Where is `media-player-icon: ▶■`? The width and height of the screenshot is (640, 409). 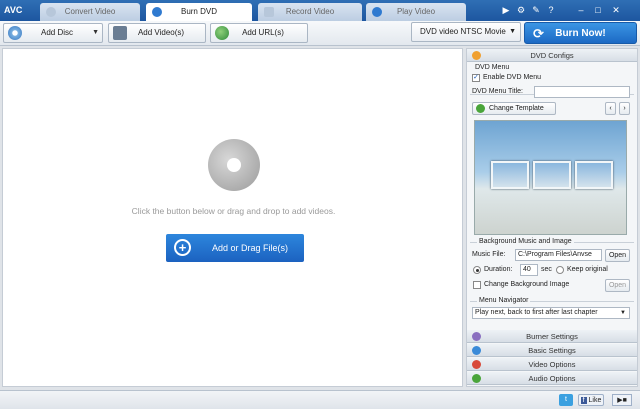
media-player-icon: ▶■ is located at coordinates (622, 400).